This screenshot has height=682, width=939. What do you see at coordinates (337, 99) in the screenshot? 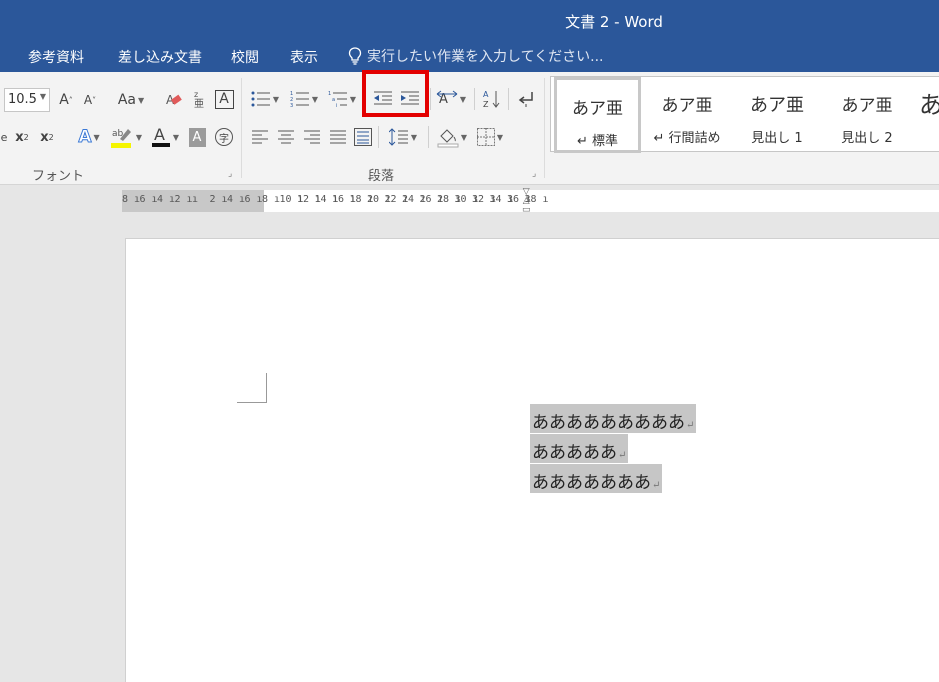
I see `multilevel-list-icon: 1ai` at bounding box center [337, 99].